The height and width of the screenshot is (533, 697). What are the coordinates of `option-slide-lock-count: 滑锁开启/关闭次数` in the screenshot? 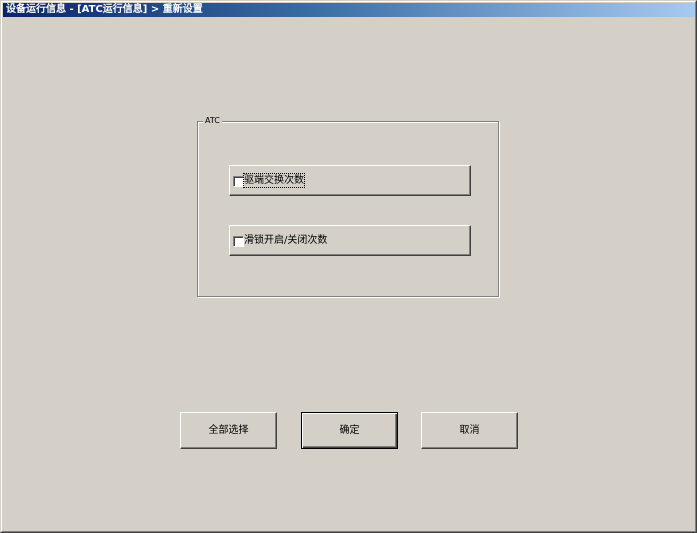 It's located at (350, 240).